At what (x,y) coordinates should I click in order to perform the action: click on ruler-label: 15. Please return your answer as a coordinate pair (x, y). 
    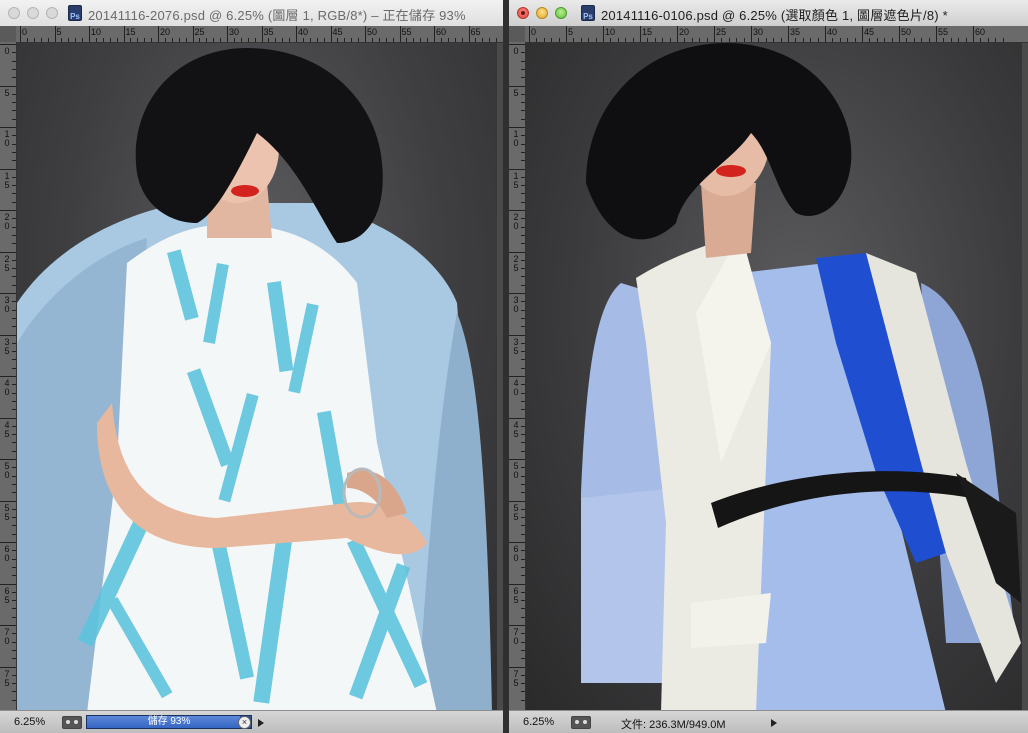
    Looking at the image, I should click on (7, 180).